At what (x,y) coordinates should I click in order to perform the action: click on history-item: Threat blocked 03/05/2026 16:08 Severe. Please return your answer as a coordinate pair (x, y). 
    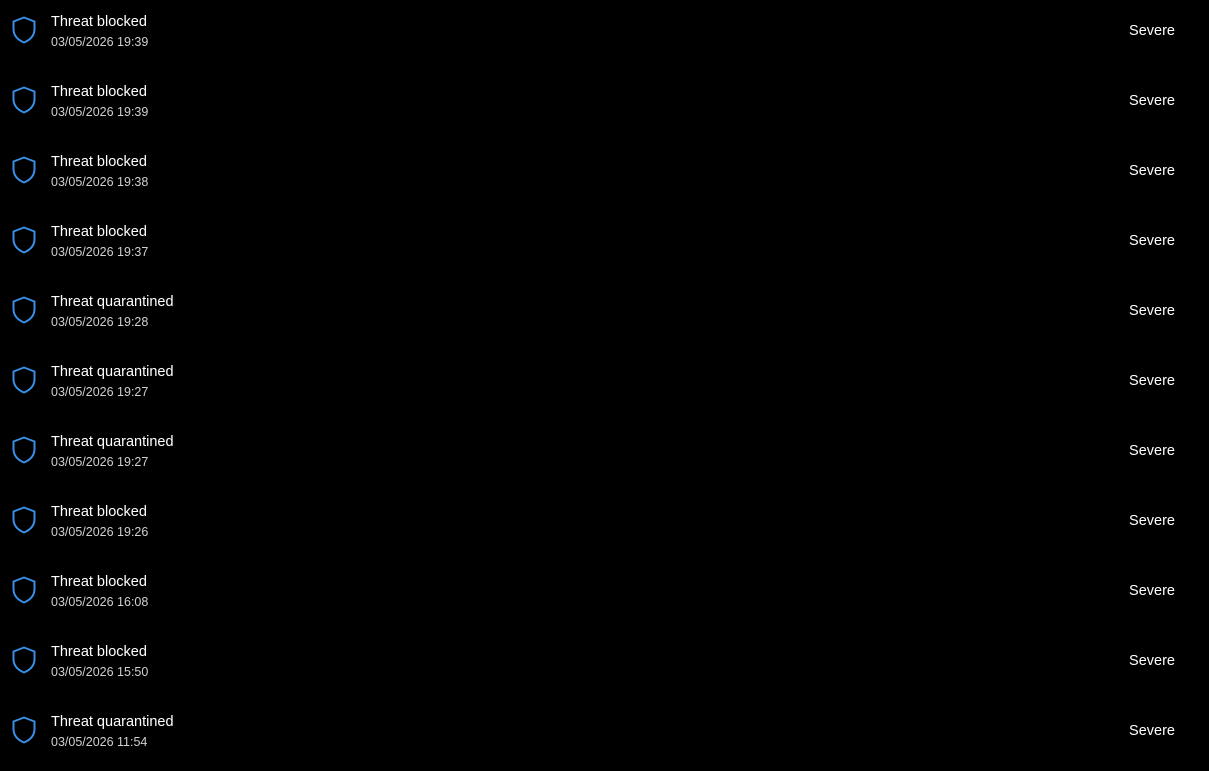
    Looking at the image, I should click on (604, 595).